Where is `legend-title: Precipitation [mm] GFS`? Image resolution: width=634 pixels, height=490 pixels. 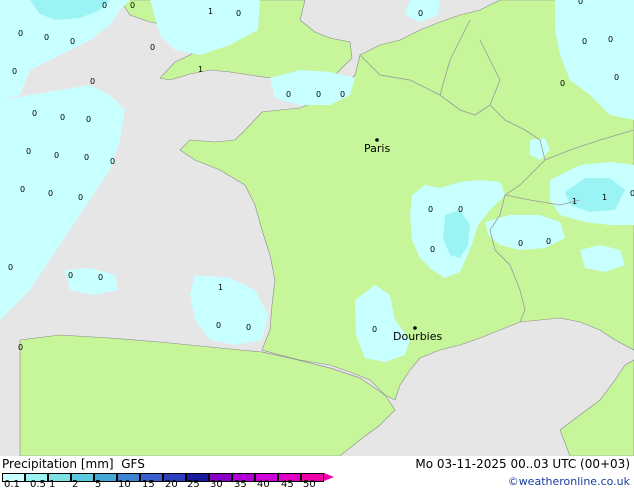
legend-title: Precipitation [mm] GFS is located at coordinates (73, 464).